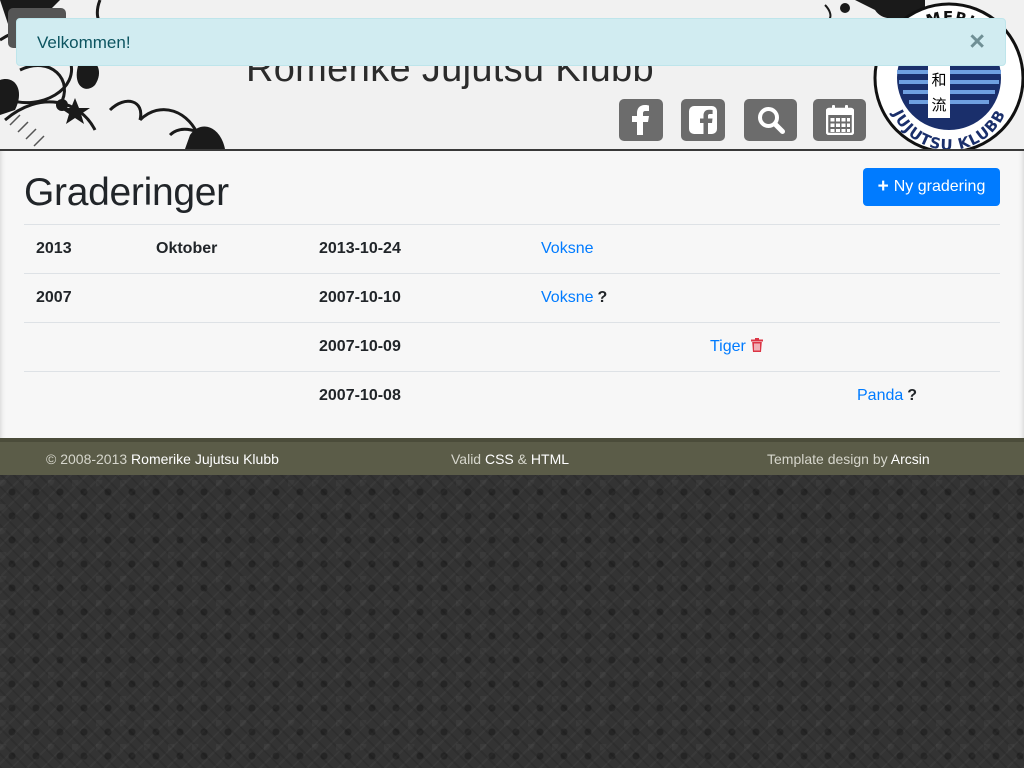  Describe the element at coordinates (977, 41) in the screenshot. I see `alert-close-button: ×` at that location.